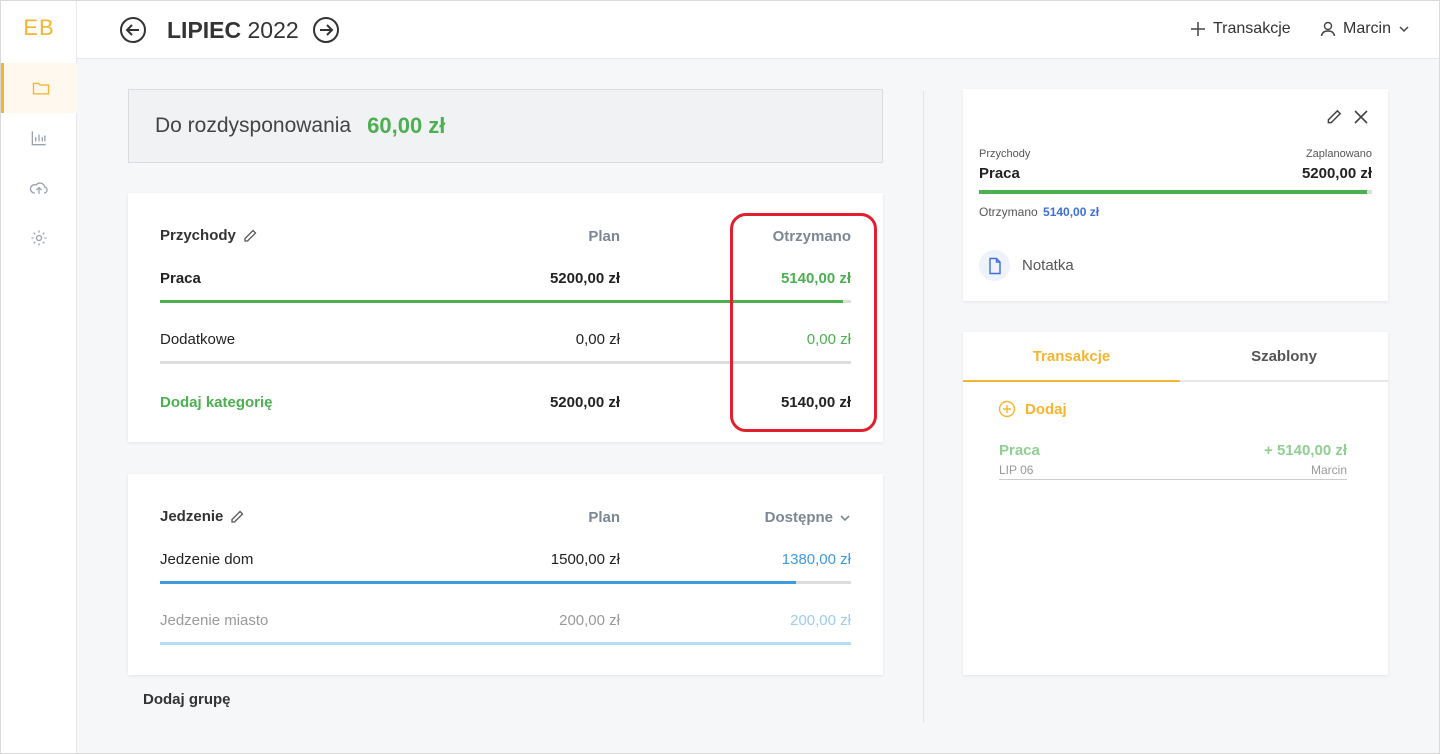 Image resolution: width=1440 pixels, height=754 pixels. I want to click on month-title: LIPIEC 2022, so click(233, 30).